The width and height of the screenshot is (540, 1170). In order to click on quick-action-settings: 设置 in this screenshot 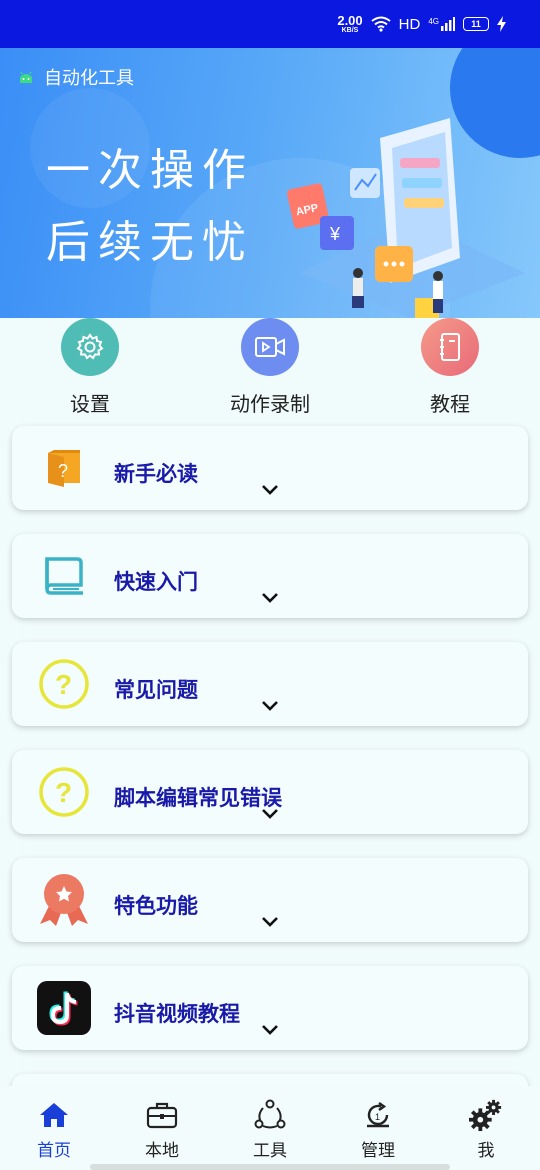, I will do `click(90, 367)`.